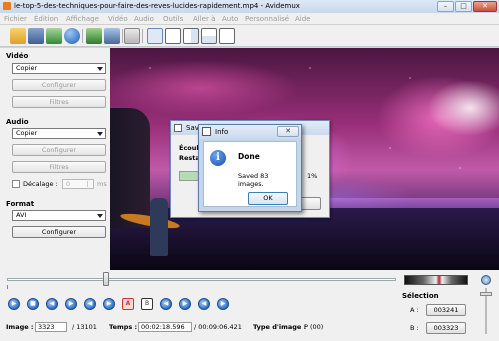 Image resolution: width=499 pixels, height=341 pixels. Describe the element at coordinates (192, 128) in the screenshot. I see `saving-dialog-title: Sav` at that location.